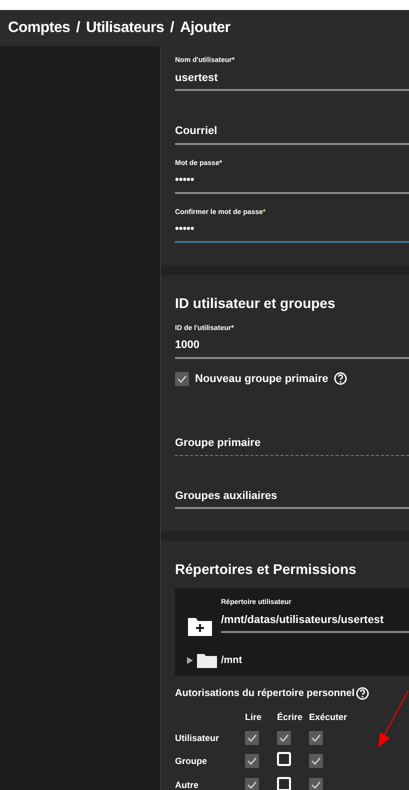 Image resolution: width=409 pixels, height=790 pixels. What do you see at coordinates (292, 124) in the screenshot?
I see `input-field: Courriel` at bounding box center [292, 124].